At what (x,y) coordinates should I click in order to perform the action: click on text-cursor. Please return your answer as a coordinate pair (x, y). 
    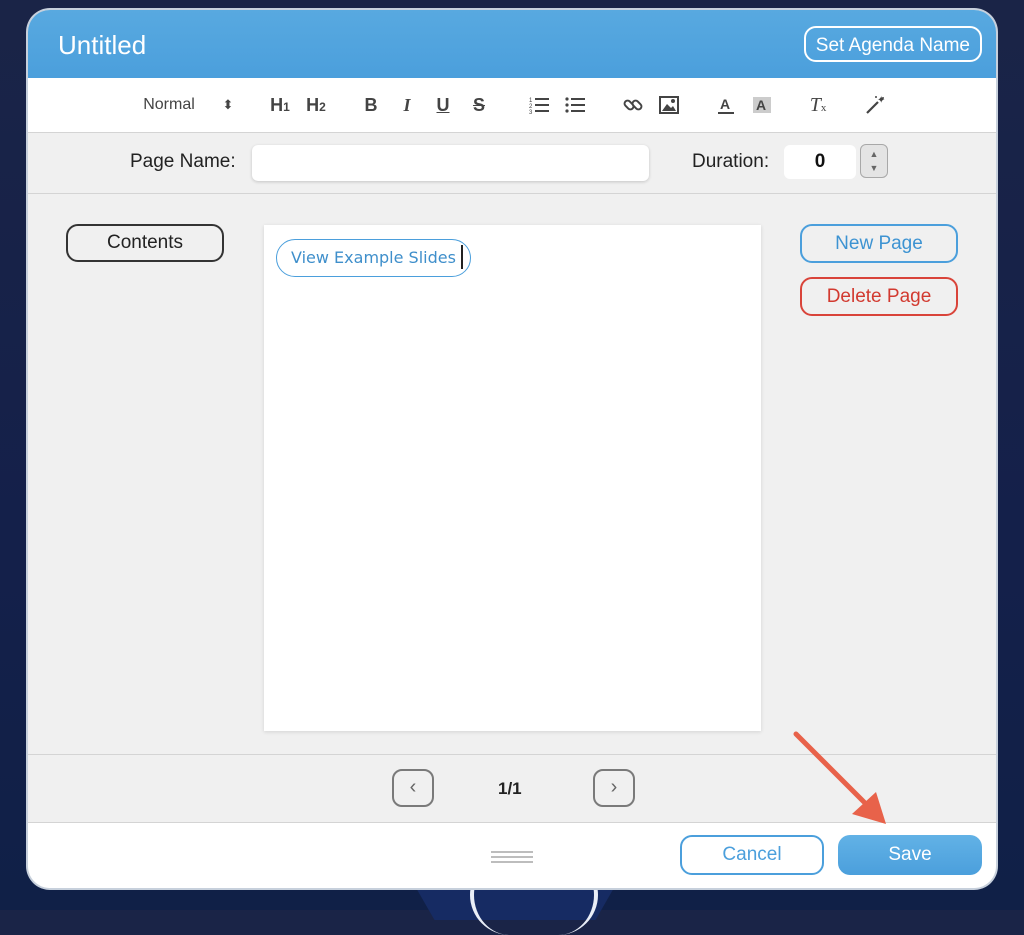
    Looking at the image, I should click on (462, 257).